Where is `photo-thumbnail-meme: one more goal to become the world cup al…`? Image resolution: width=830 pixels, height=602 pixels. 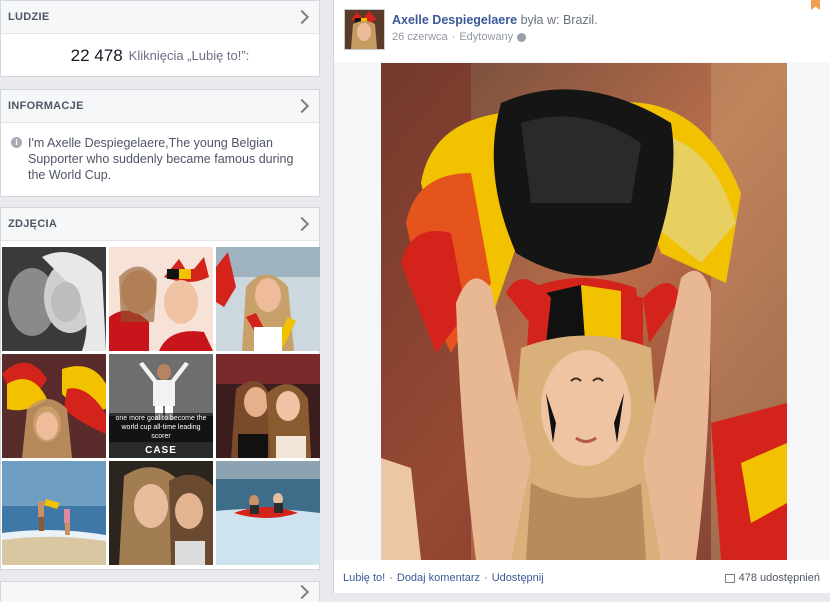 photo-thumbnail-meme: one more goal to become the world cup al… is located at coordinates (161, 406).